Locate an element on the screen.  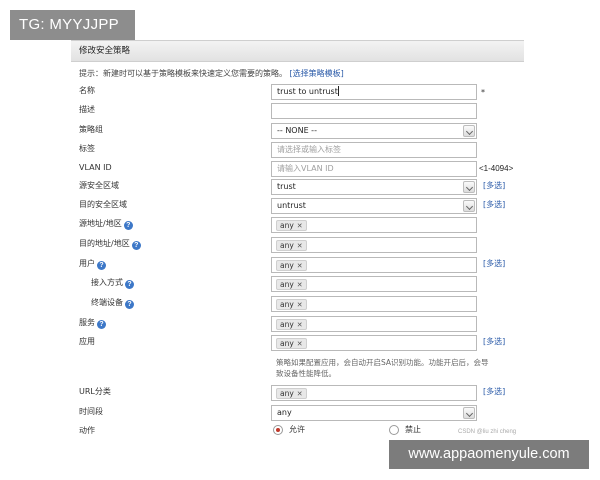
action-allow-label: 允许 is located at coordinates (297, 430).